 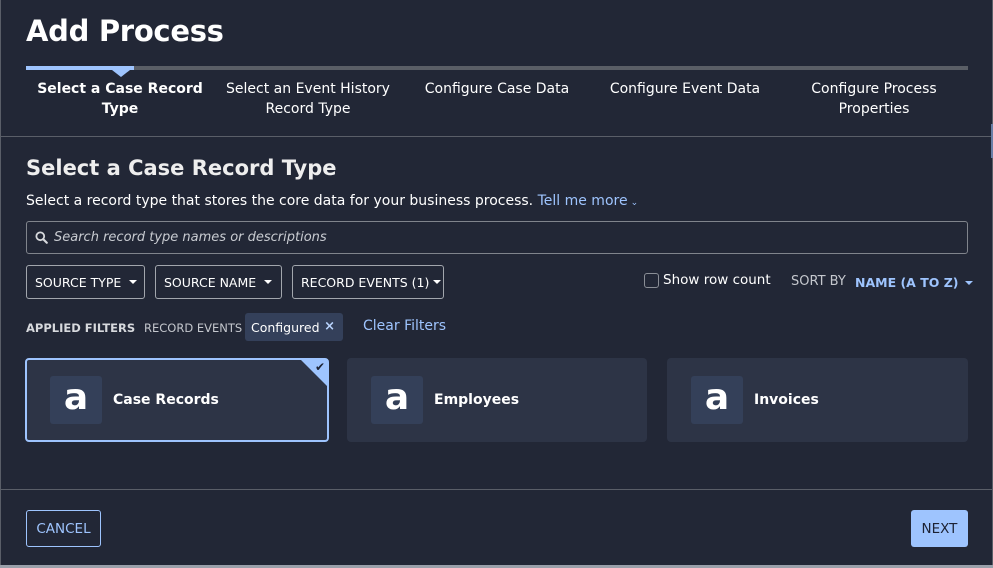 I want to click on sort-by-dropdown: NAME (A TO Z), so click(x=914, y=282).